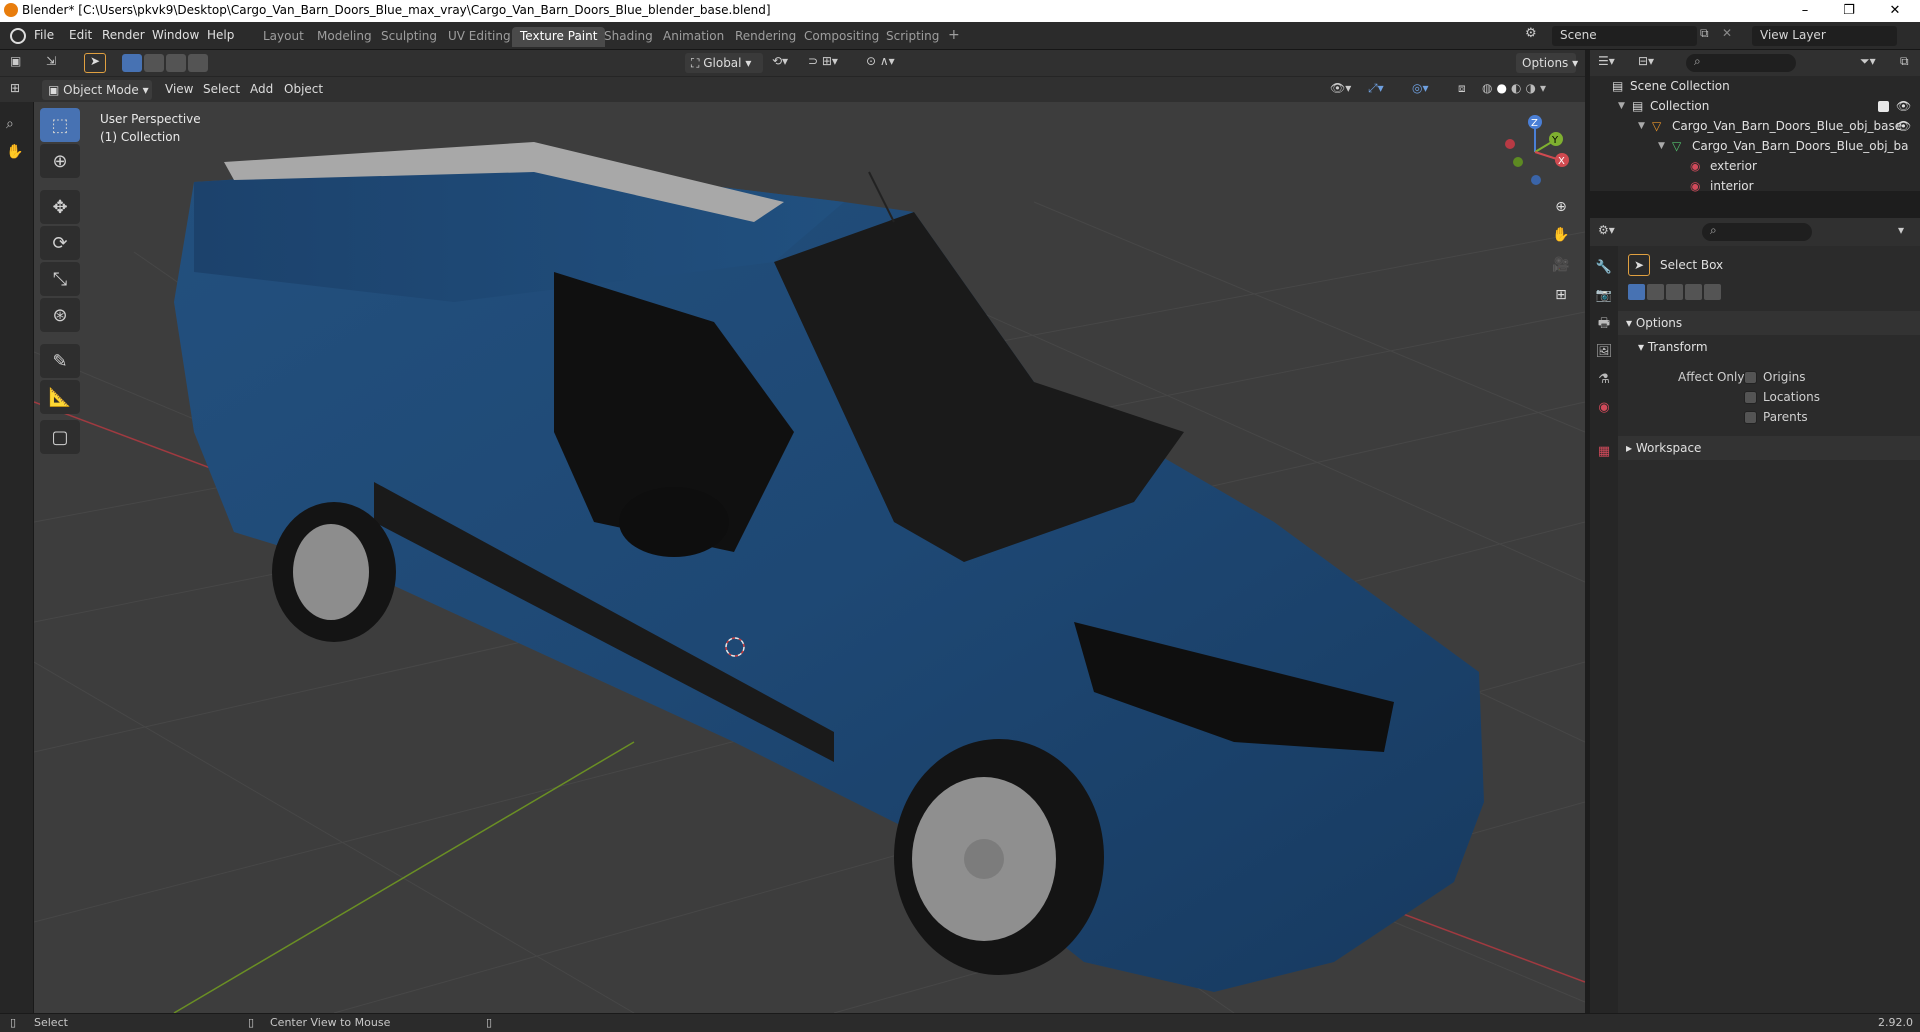 Image resolution: width=1920 pixels, height=1032 pixels. Describe the element at coordinates (1543, 90) in the screenshot. I see `shading-options-icon: ▾` at that location.